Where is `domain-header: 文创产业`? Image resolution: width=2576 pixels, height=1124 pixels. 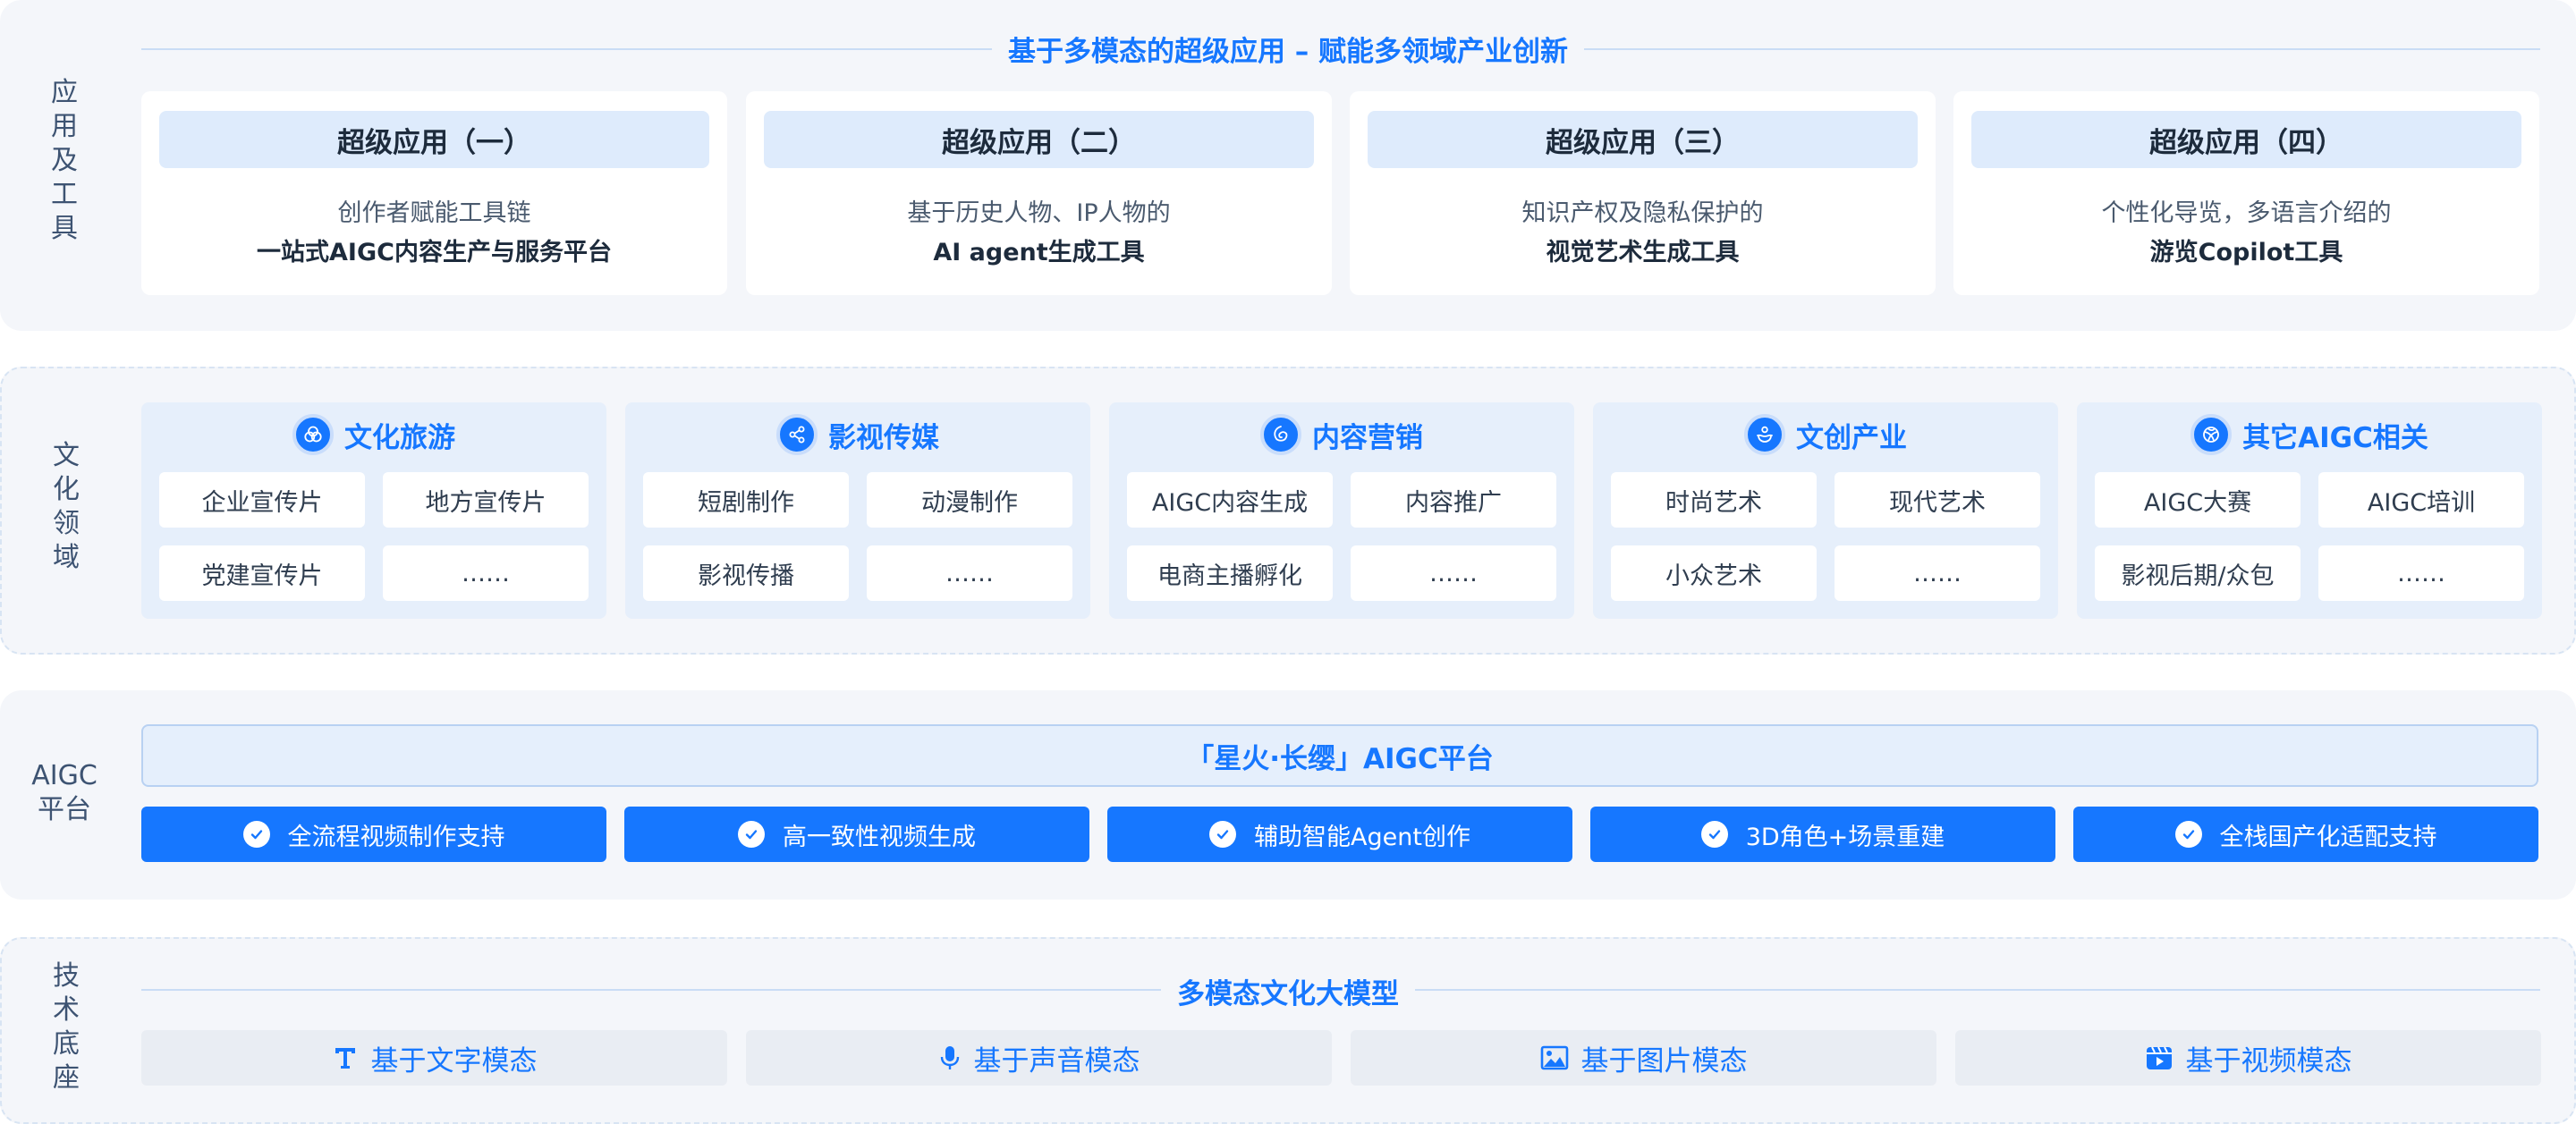
domain-header: 文创产业 is located at coordinates (1825, 435).